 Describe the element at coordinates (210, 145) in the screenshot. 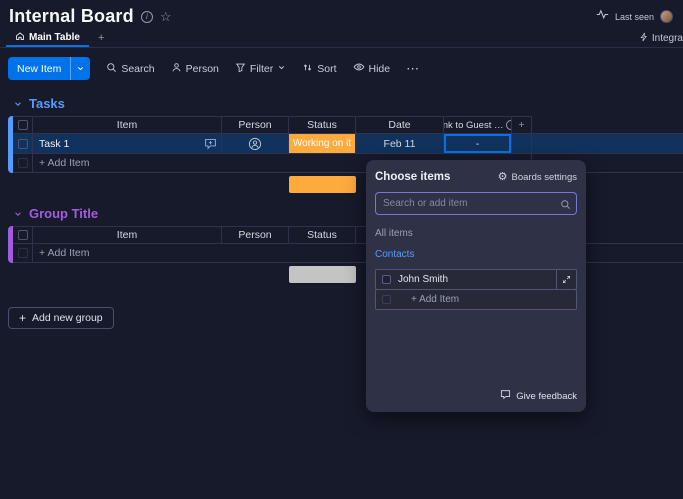

I see `add-update-chat-icon` at that location.